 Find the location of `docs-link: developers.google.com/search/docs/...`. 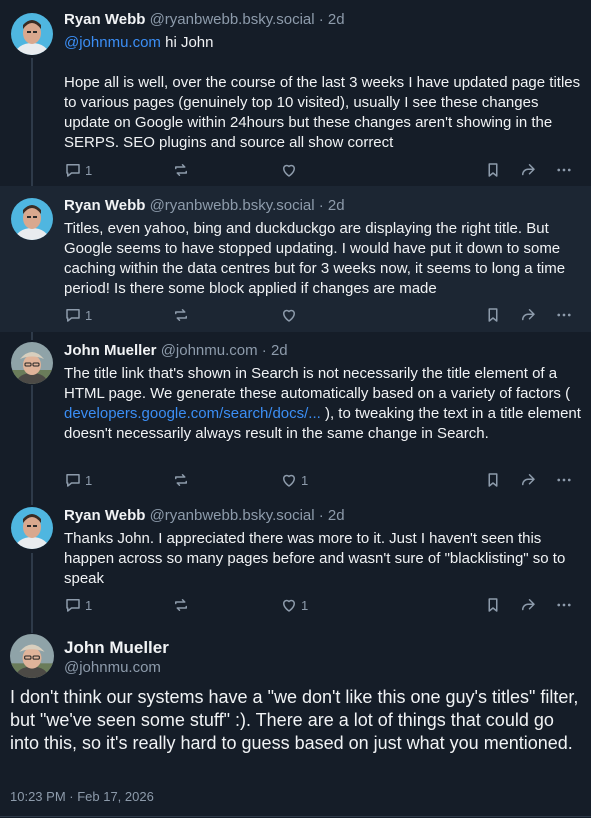

docs-link: developers.google.com/search/docs/... is located at coordinates (192, 413).